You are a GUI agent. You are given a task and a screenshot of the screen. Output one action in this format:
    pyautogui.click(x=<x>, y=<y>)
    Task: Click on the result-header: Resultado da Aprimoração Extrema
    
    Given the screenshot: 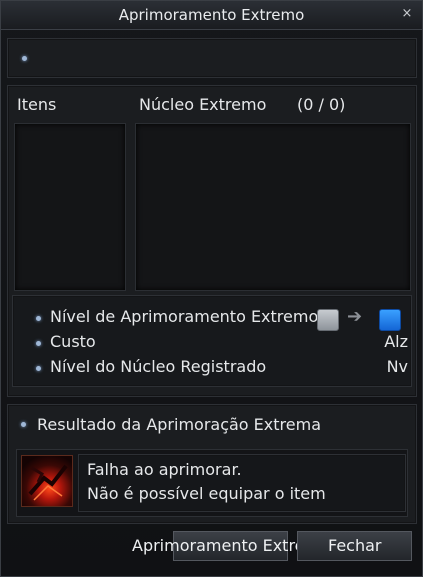 What is the action you would take?
    pyautogui.click(x=179, y=424)
    